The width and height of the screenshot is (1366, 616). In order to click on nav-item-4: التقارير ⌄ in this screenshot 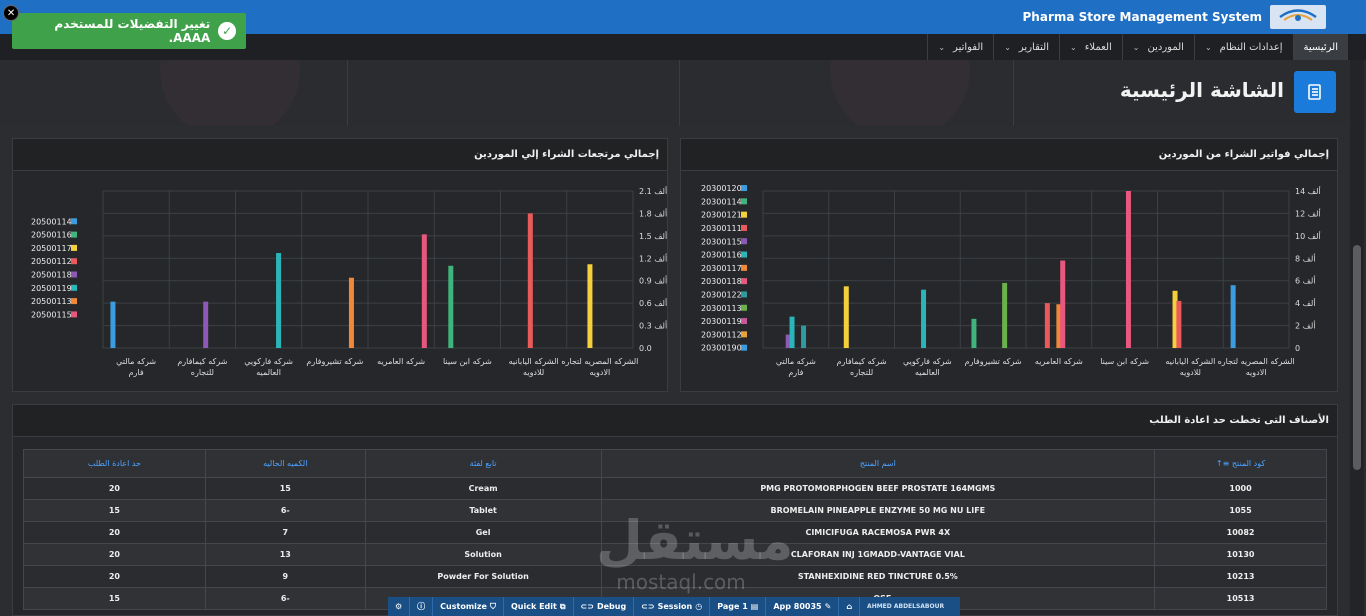, I will do `click(1026, 47)`.